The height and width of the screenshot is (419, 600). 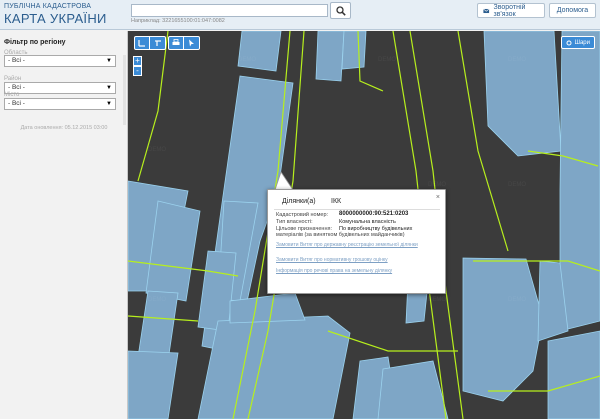 I want to click on ruler-icon, so click(x=141, y=43).